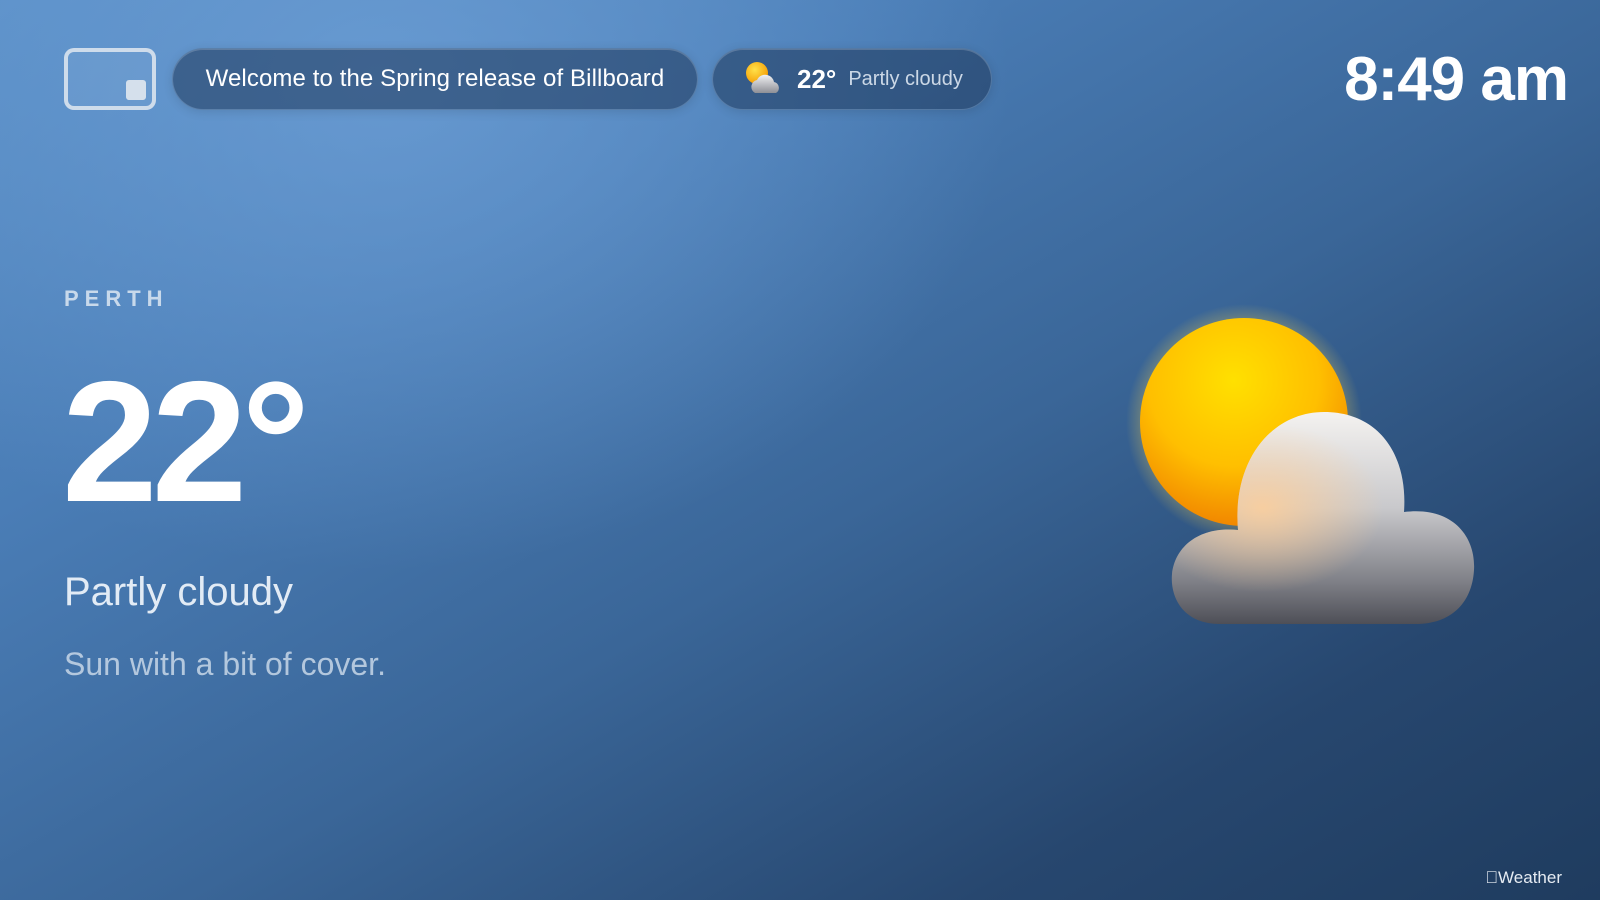 The height and width of the screenshot is (900, 1600). Describe the element at coordinates (905, 78) in the screenshot. I see `pill-condition: Partly cloudy` at that location.